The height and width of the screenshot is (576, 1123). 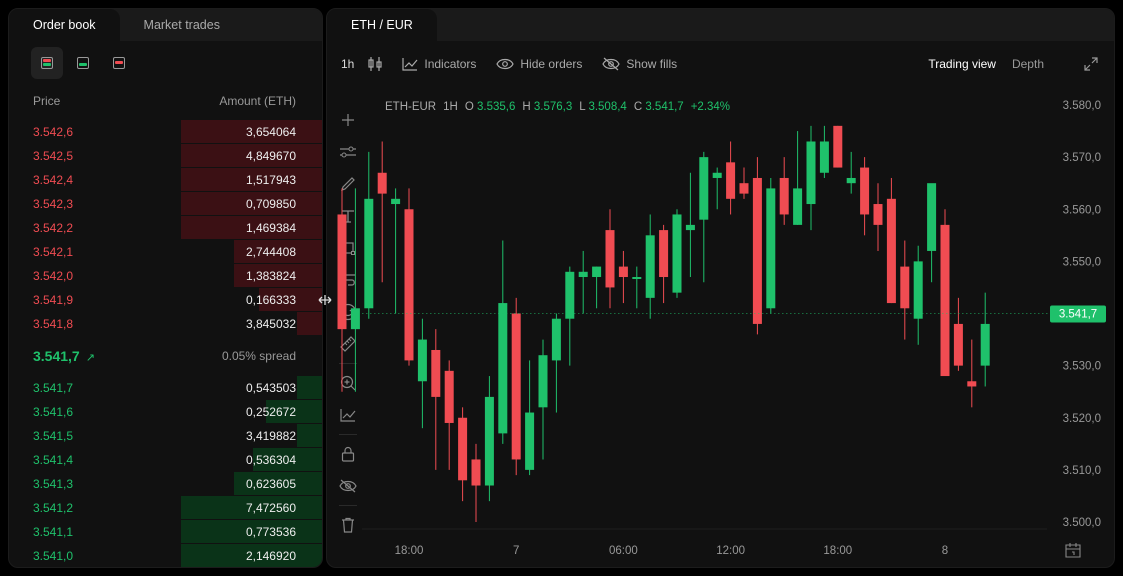 What do you see at coordinates (53, 412) in the screenshot?
I see `row-price: 3.541,6` at bounding box center [53, 412].